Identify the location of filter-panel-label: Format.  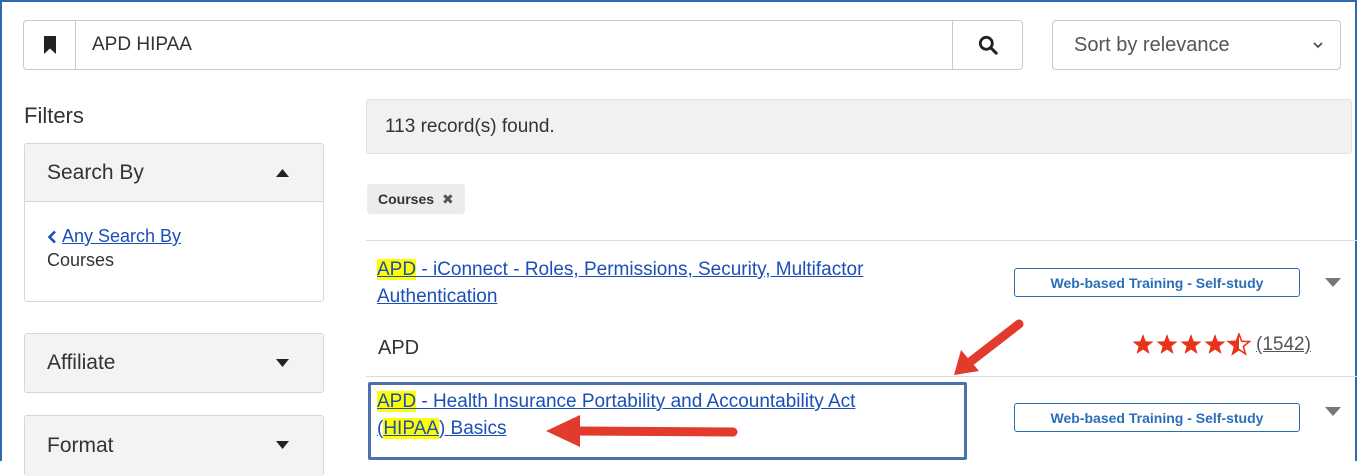
(80, 445).